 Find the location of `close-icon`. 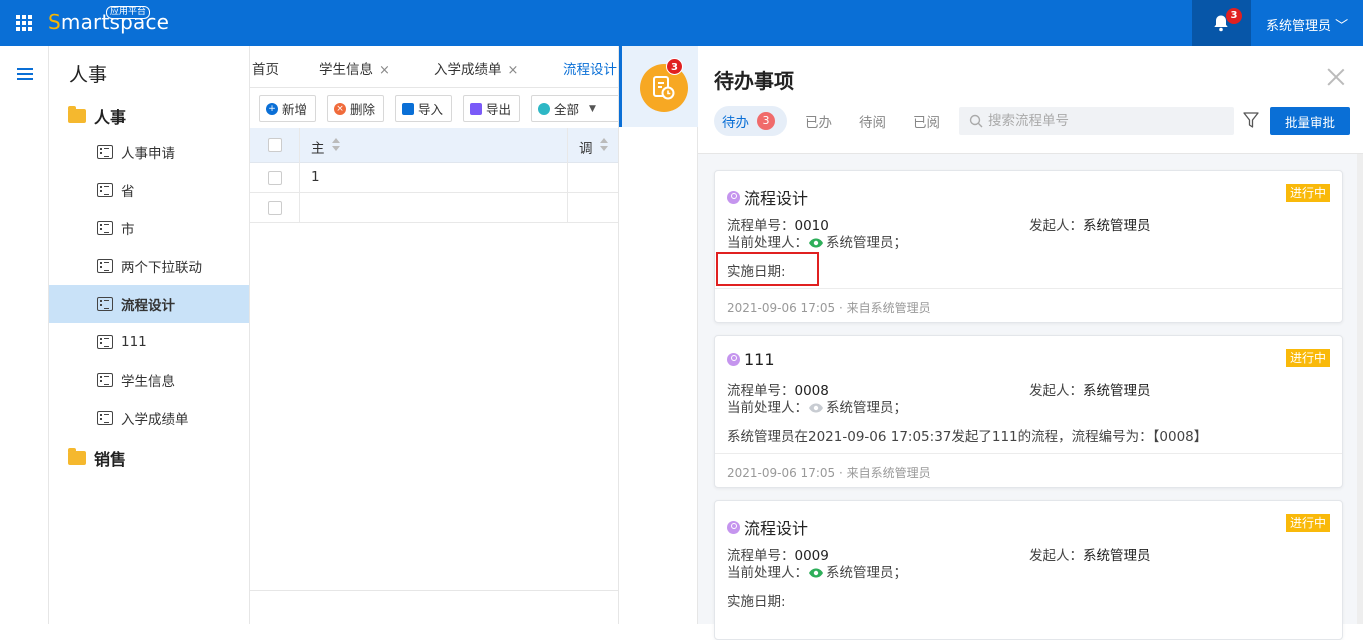

close-icon is located at coordinates (1336, 77).